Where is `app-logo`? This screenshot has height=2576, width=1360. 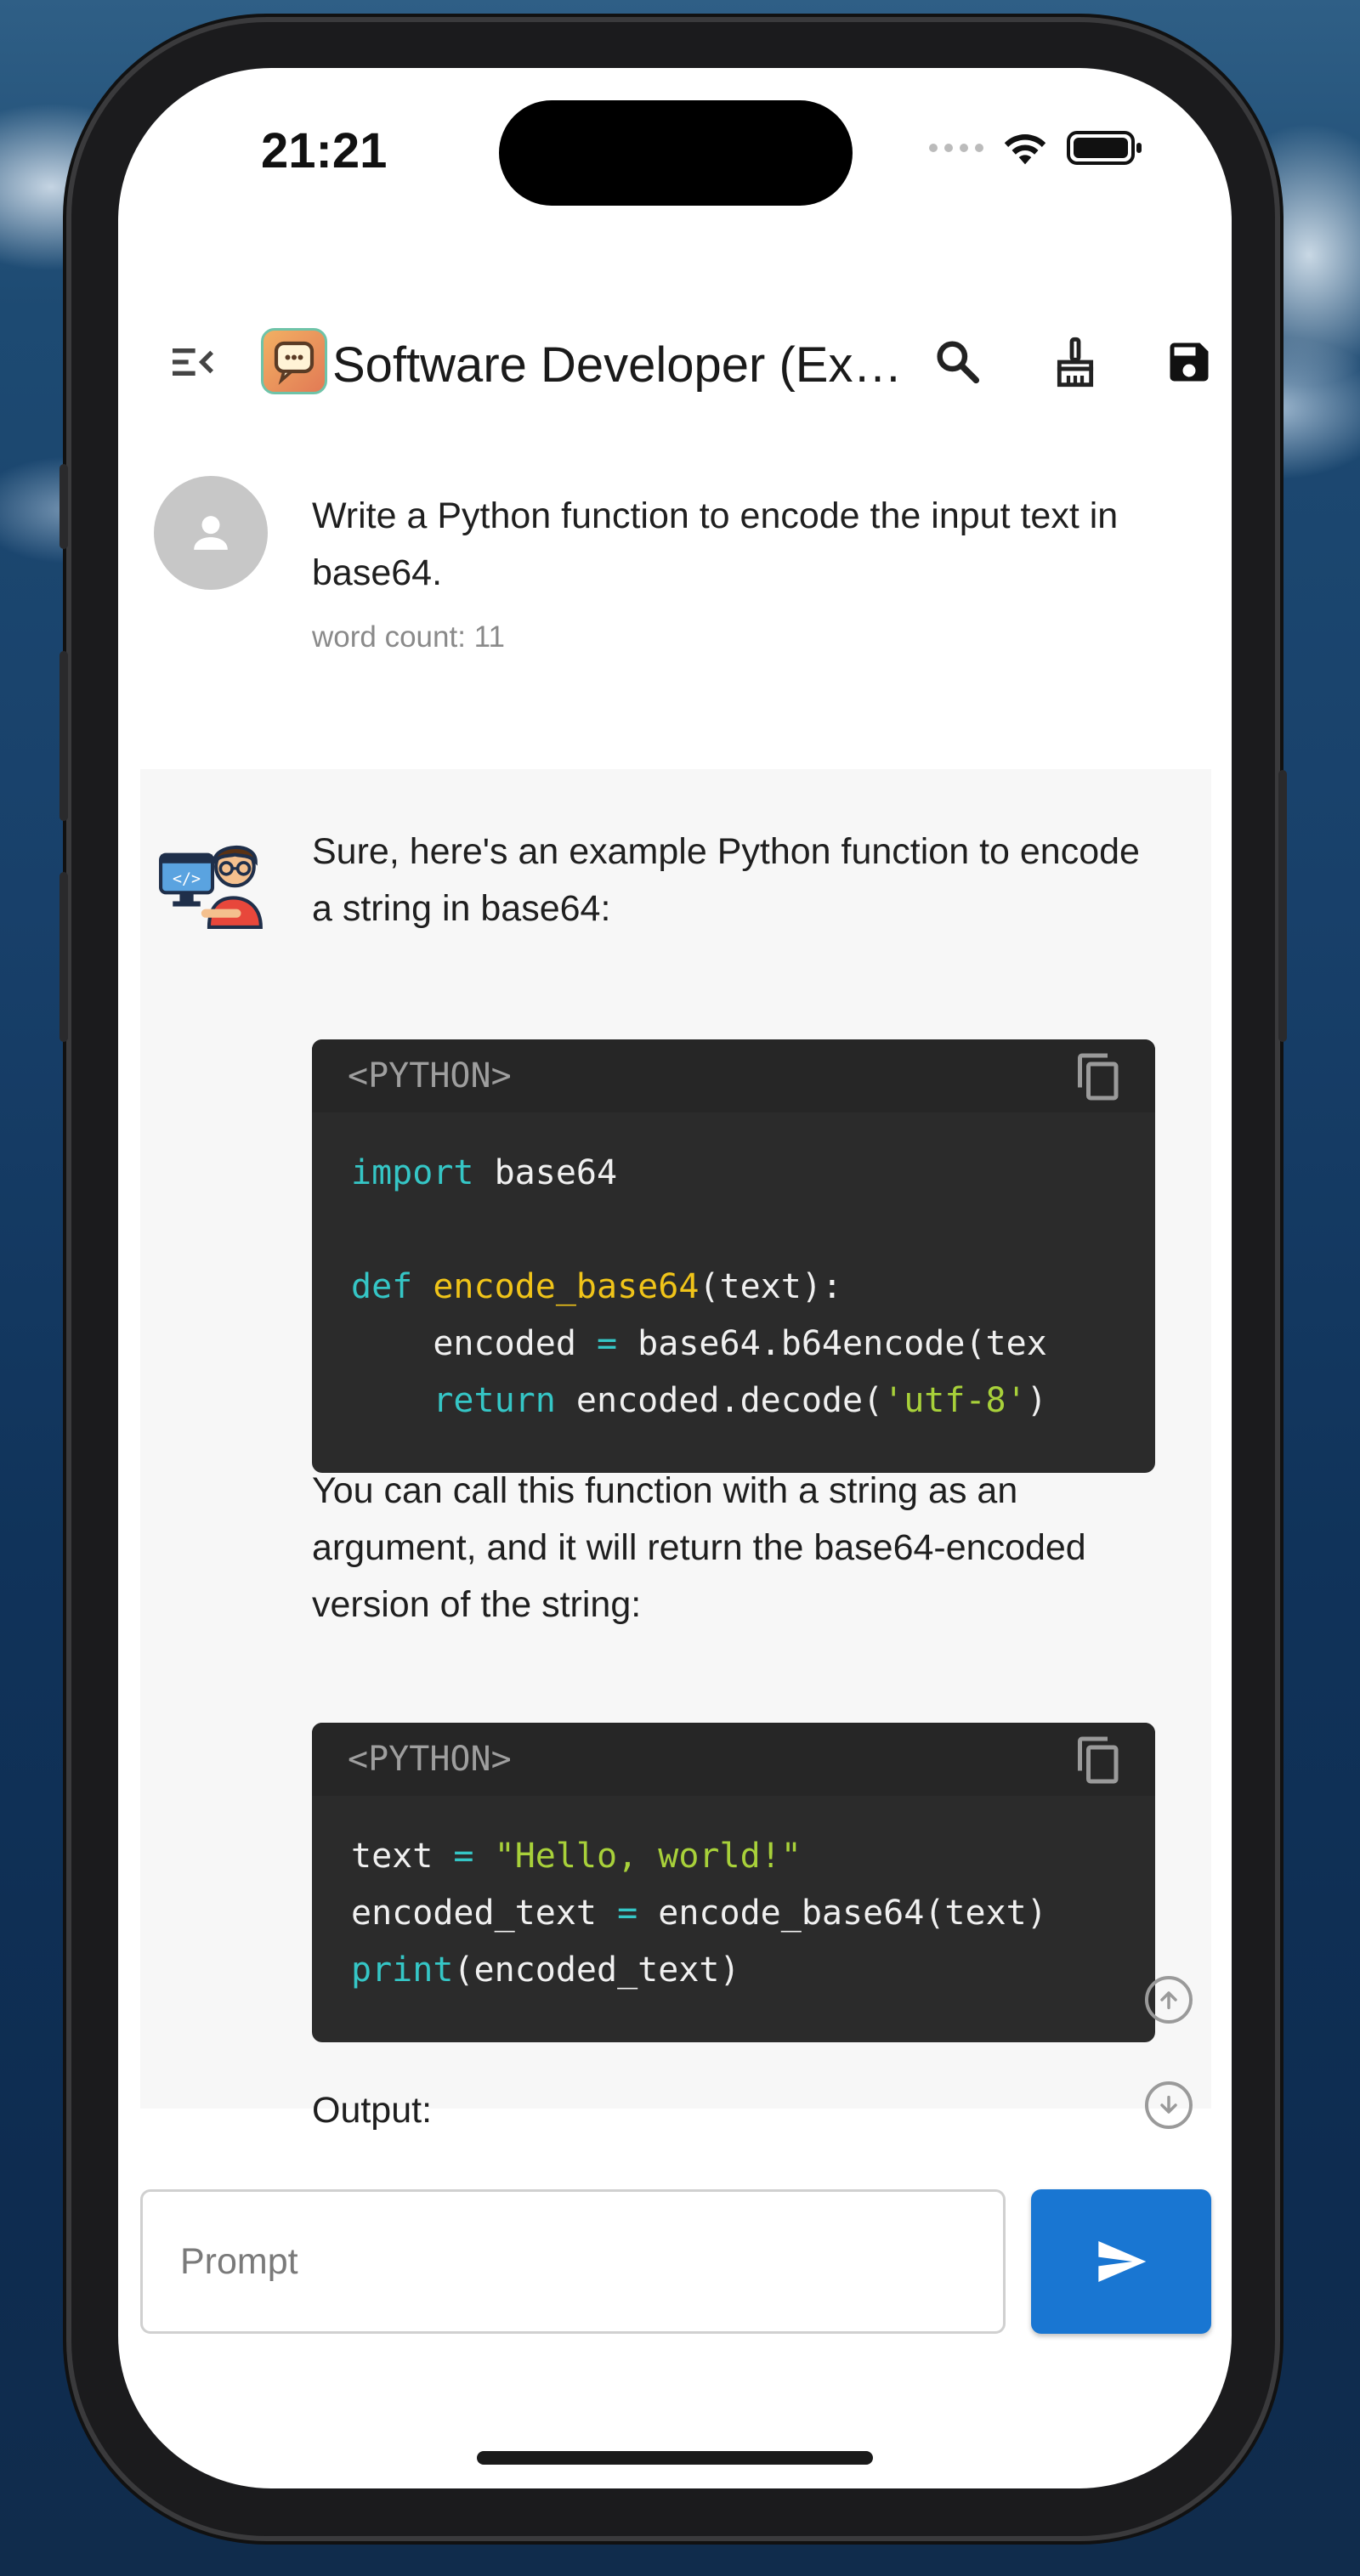
app-logo is located at coordinates (294, 361).